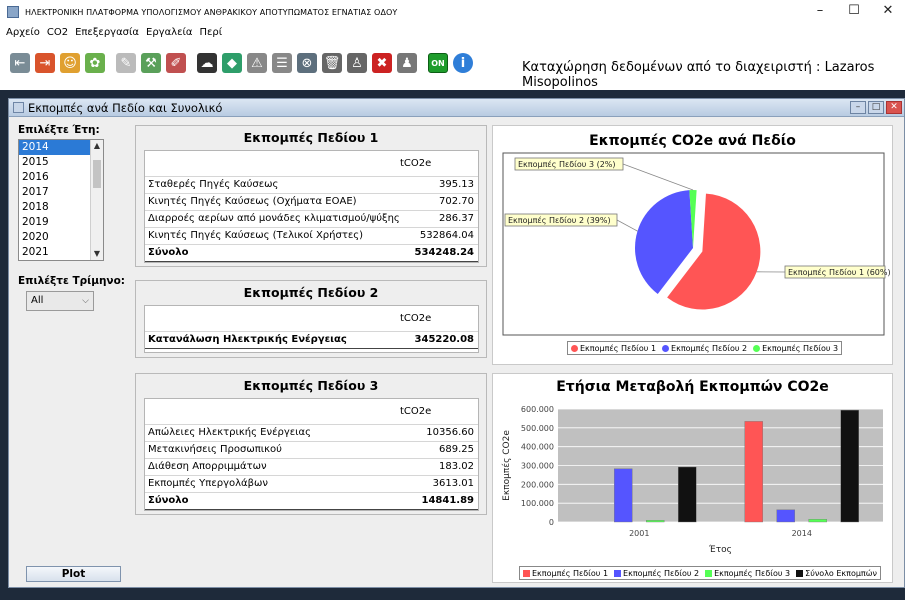 This screenshot has height=600, width=905. Describe the element at coordinates (107, 32) in the screenshot. I see `menu-edit: Επεξεργασία` at that location.